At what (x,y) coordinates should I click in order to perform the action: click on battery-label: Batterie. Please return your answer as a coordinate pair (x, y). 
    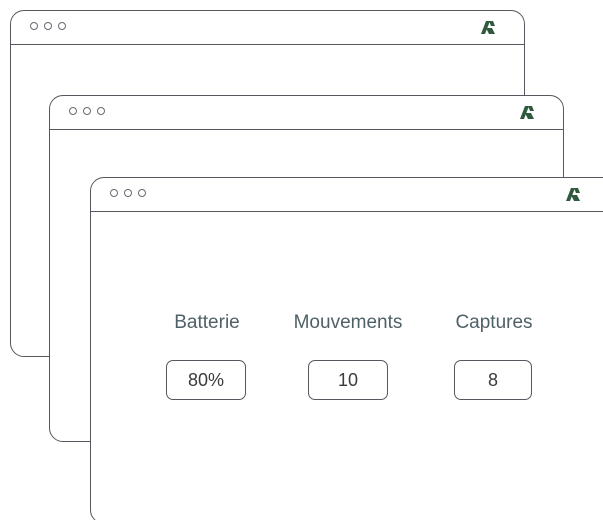
    Looking at the image, I should click on (207, 322).